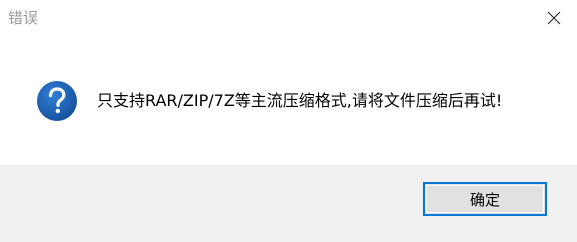 Image resolution: width=577 pixels, height=242 pixels. Describe the element at coordinates (300, 100) in the screenshot. I see `error-message: 只支持RAR/ZIP/7Z等主流压缩格式,请将文件压缩后再试!` at that location.